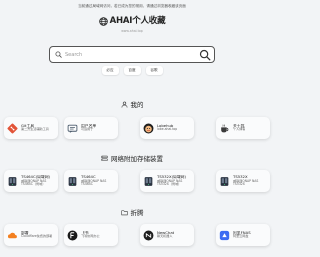 Image resolution: width=320 pixels, height=257 pixels. I want to click on search-bar, so click(132, 54).